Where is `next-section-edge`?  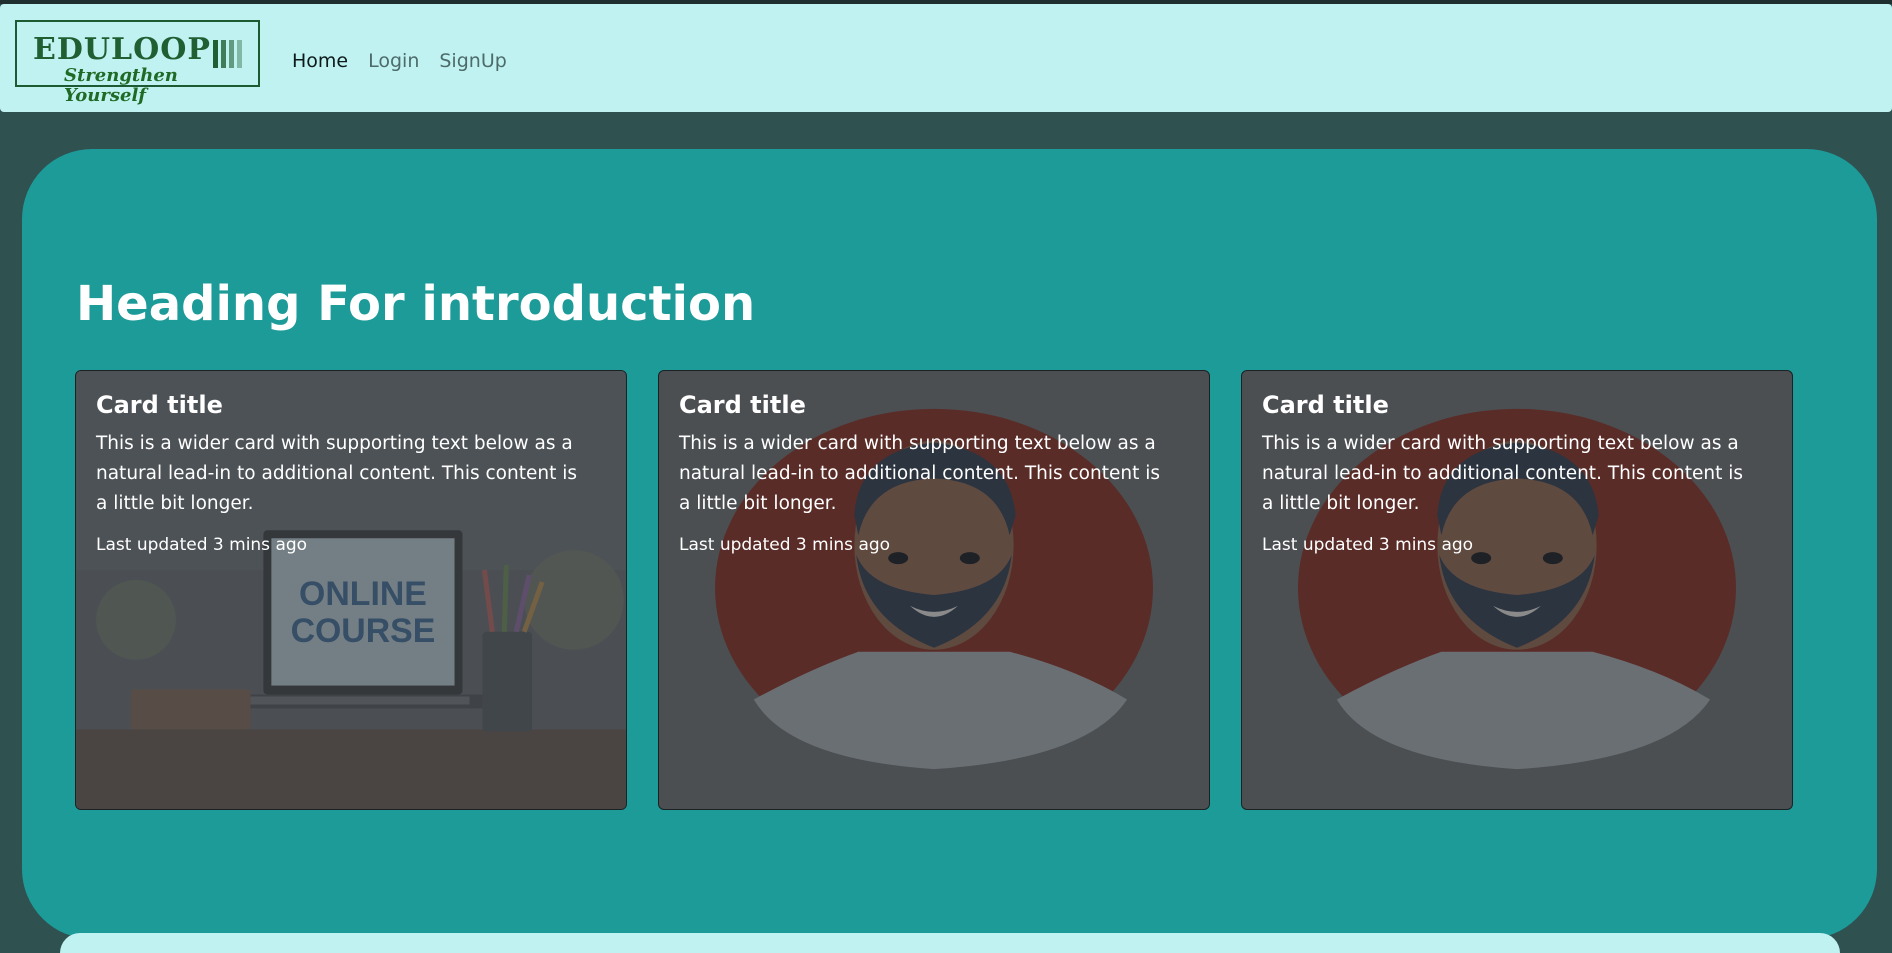 next-section-edge is located at coordinates (950, 943).